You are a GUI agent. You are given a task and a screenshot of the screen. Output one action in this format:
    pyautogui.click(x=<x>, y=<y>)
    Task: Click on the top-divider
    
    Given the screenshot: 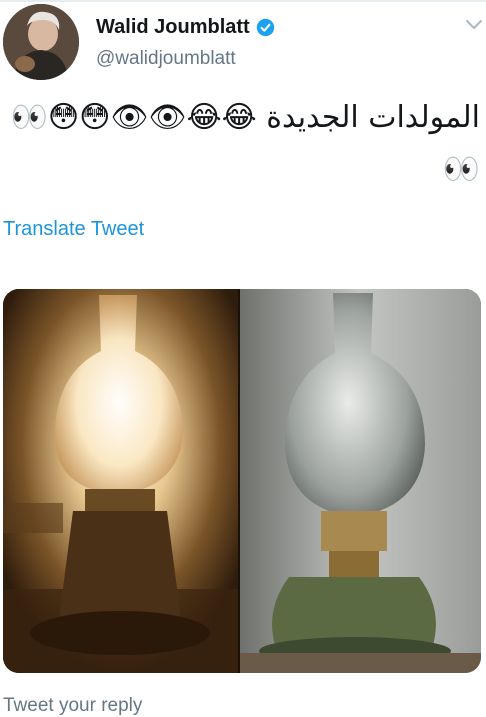 What is the action you would take?
    pyautogui.click(x=243, y=1)
    